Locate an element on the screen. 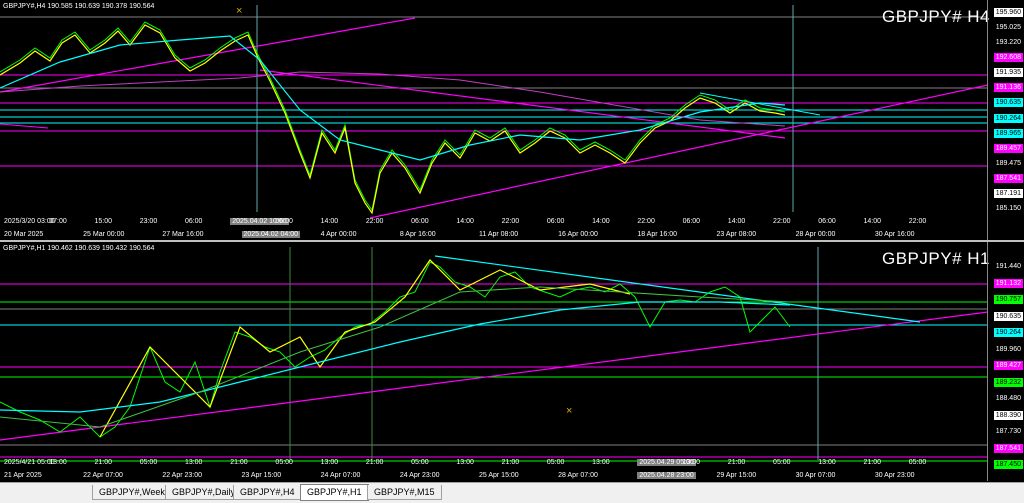 The width and height of the screenshot is (1024, 503). date-label: 2025.04.02 04:00 is located at coordinates (270, 234).